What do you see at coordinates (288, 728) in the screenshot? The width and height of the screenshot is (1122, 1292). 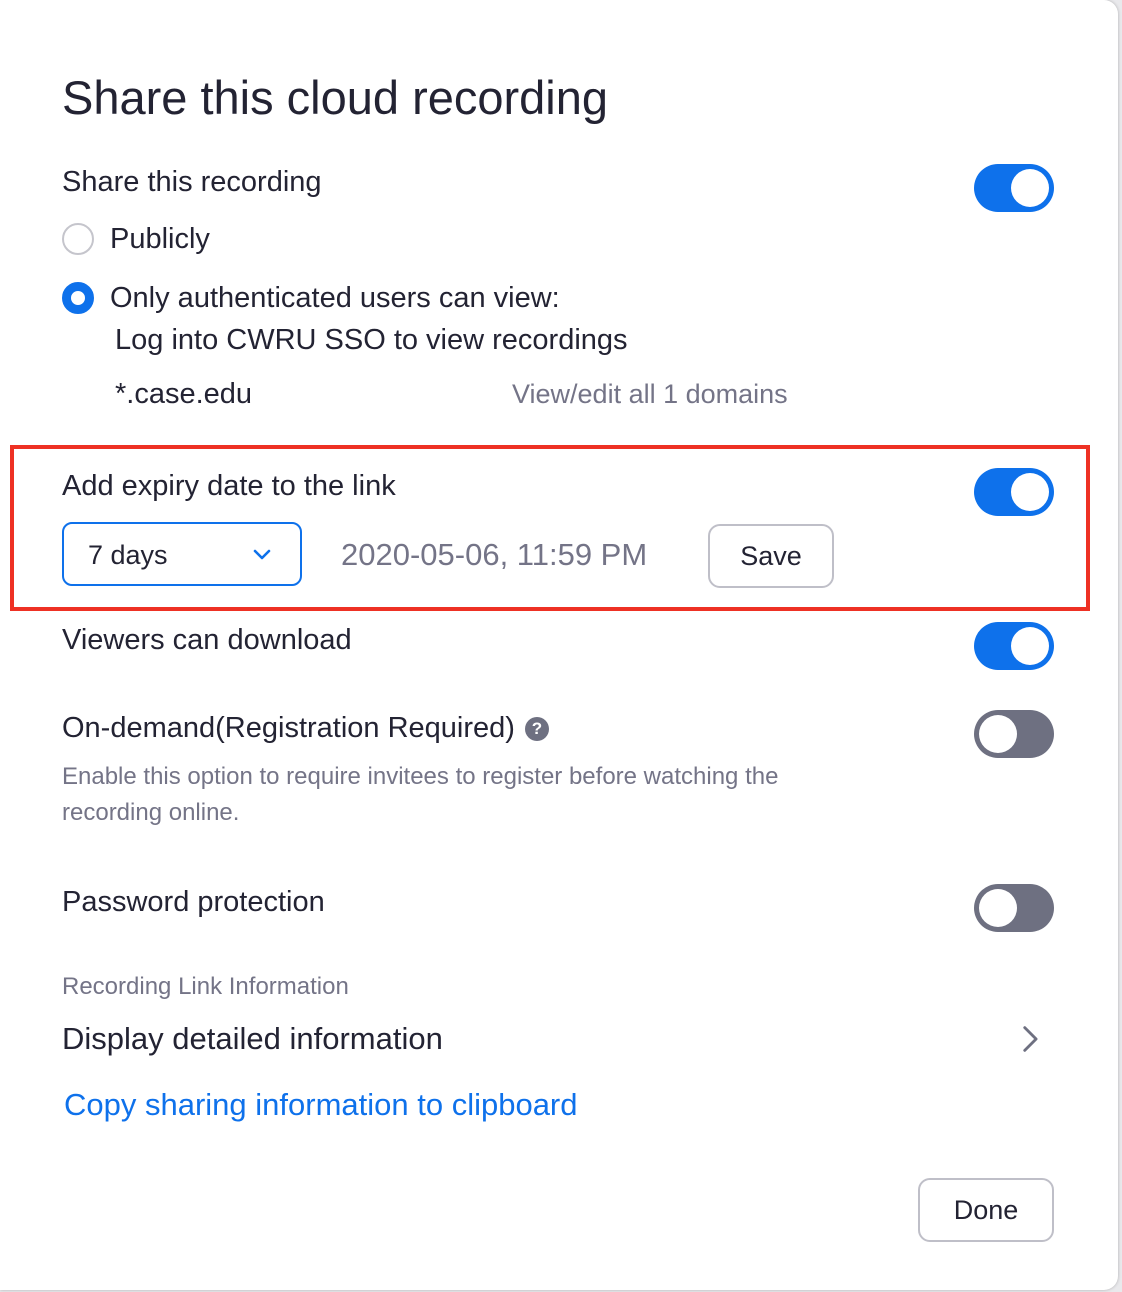 I see `on-demand-label: On-demand(Registration Required)` at bounding box center [288, 728].